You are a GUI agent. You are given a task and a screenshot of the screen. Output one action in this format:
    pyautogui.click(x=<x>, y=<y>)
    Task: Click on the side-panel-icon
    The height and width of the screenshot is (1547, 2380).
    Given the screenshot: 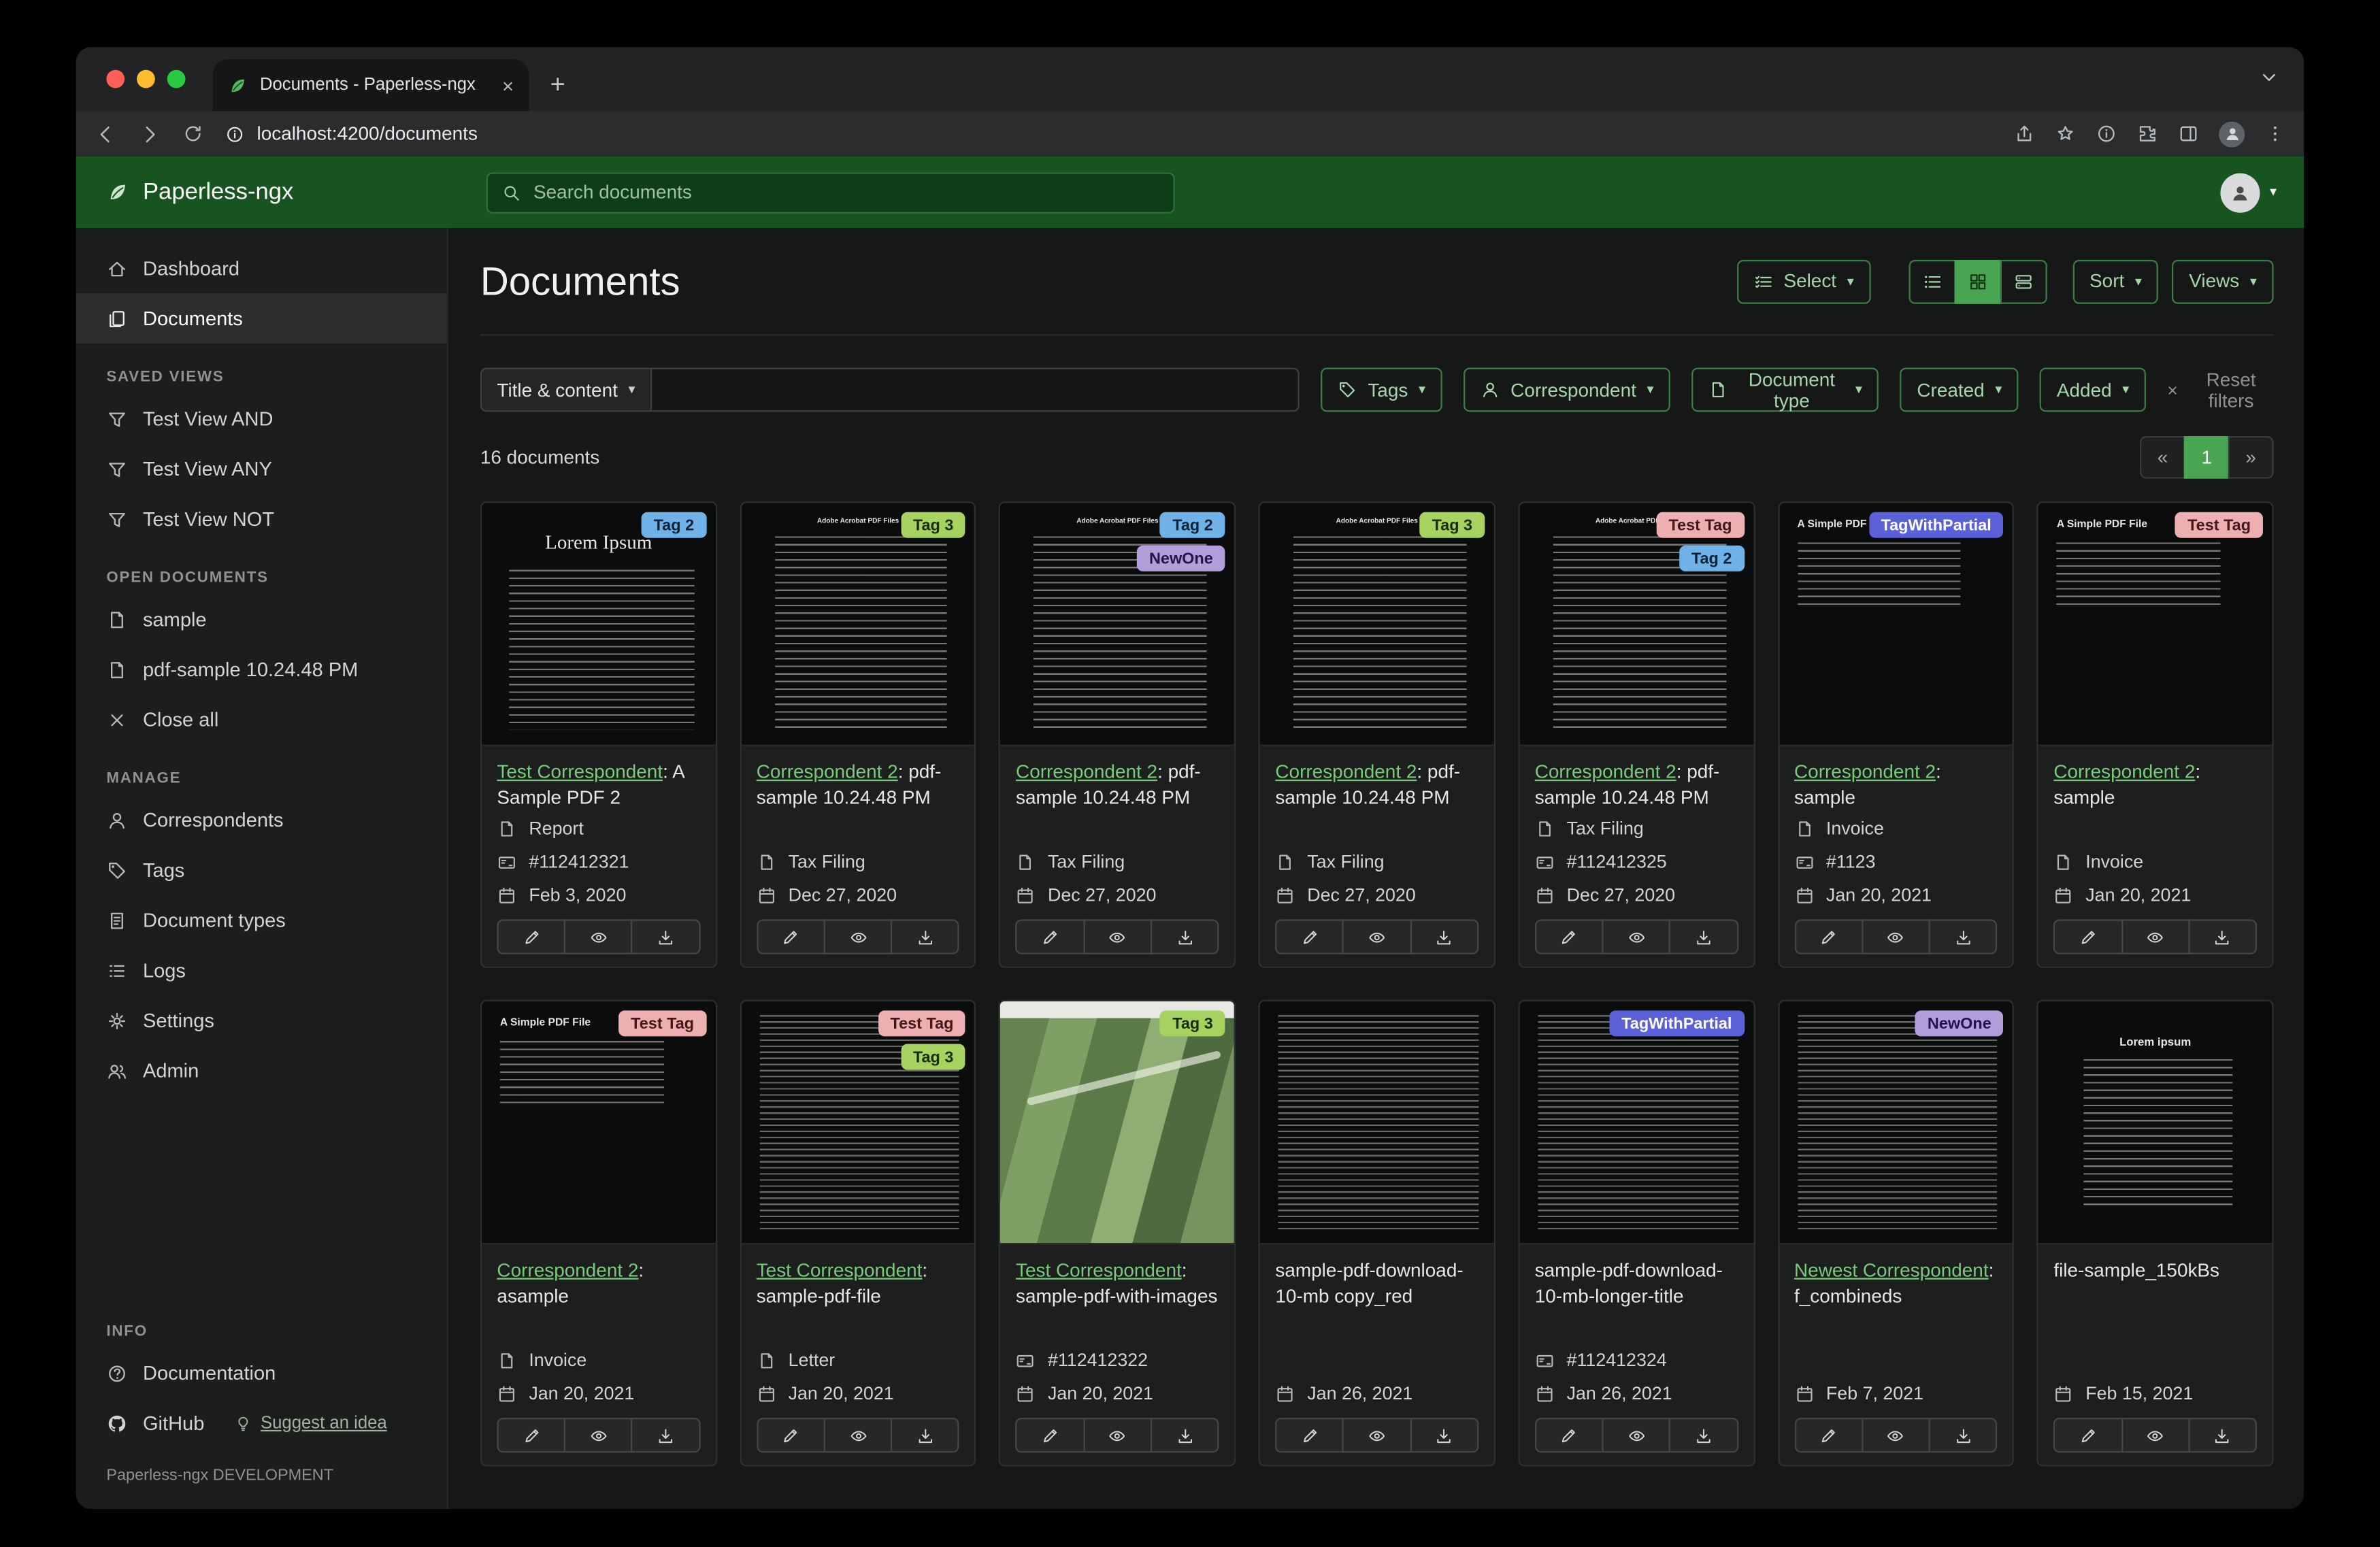 What is the action you would take?
    pyautogui.click(x=2188, y=133)
    